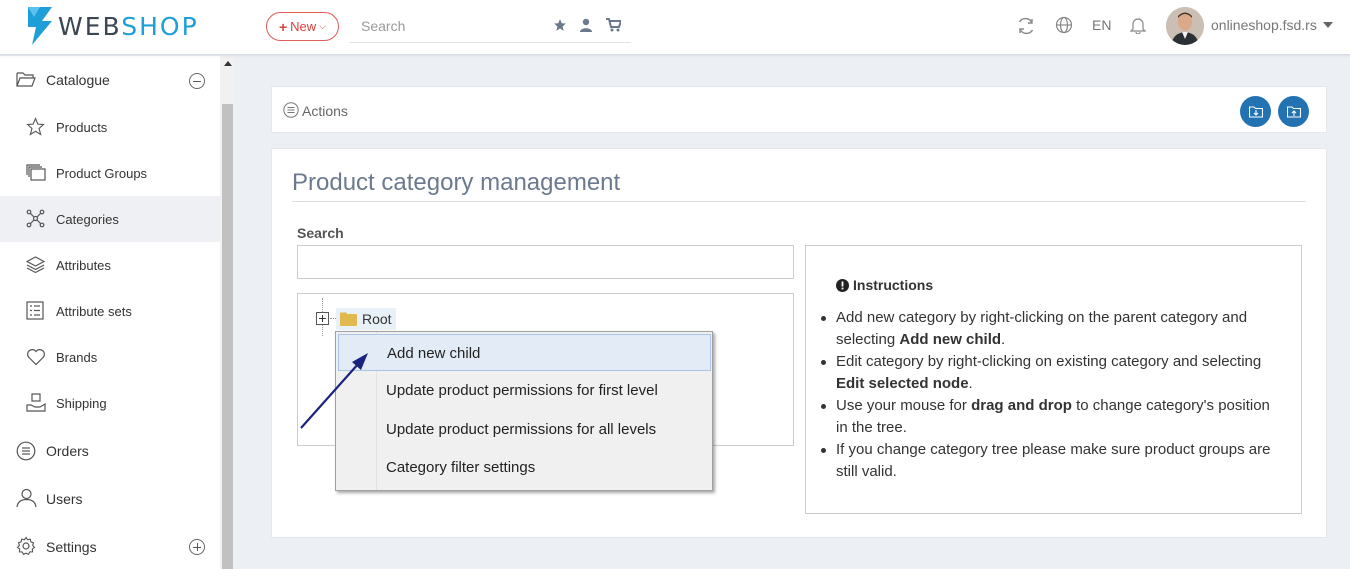 The height and width of the screenshot is (569, 1350). I want to click on sidebar-item-products: Products, so click(110, 127).